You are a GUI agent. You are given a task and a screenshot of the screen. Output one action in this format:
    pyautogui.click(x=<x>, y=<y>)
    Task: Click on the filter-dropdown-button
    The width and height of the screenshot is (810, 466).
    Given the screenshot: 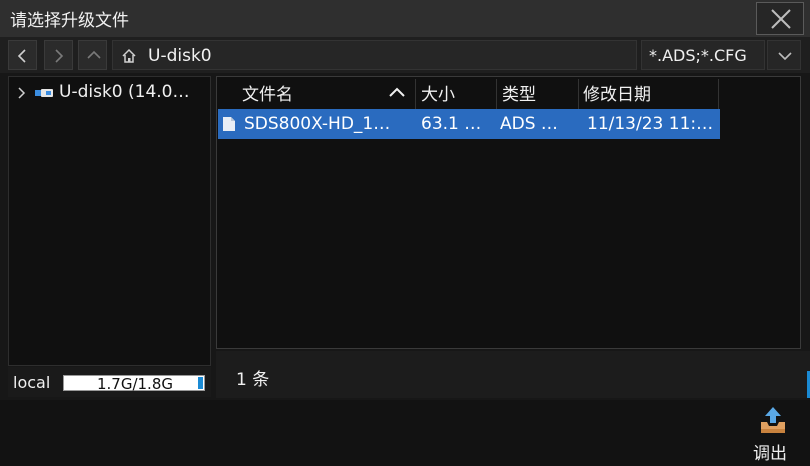 What is the action you would take?
    pyautogui.click(x=784, y=55)
    